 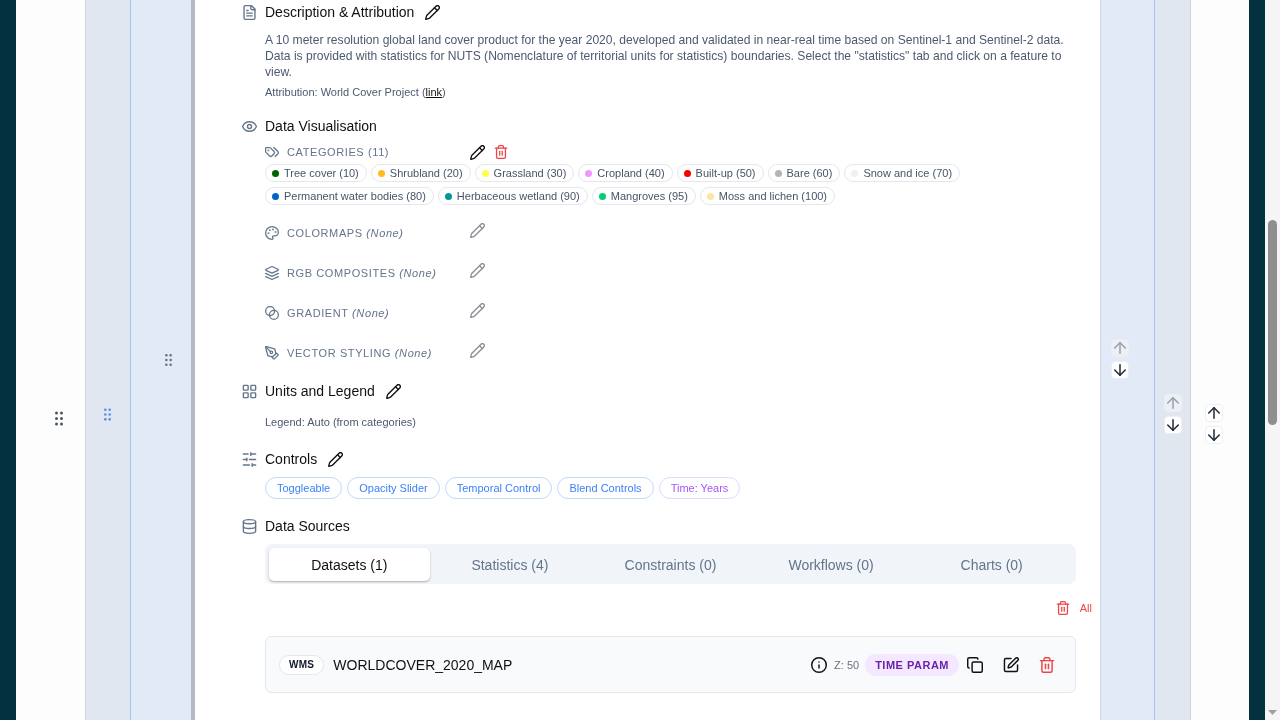 I want to click on category-label: Herbaceous wetland (90), so click(x=518, y=196).